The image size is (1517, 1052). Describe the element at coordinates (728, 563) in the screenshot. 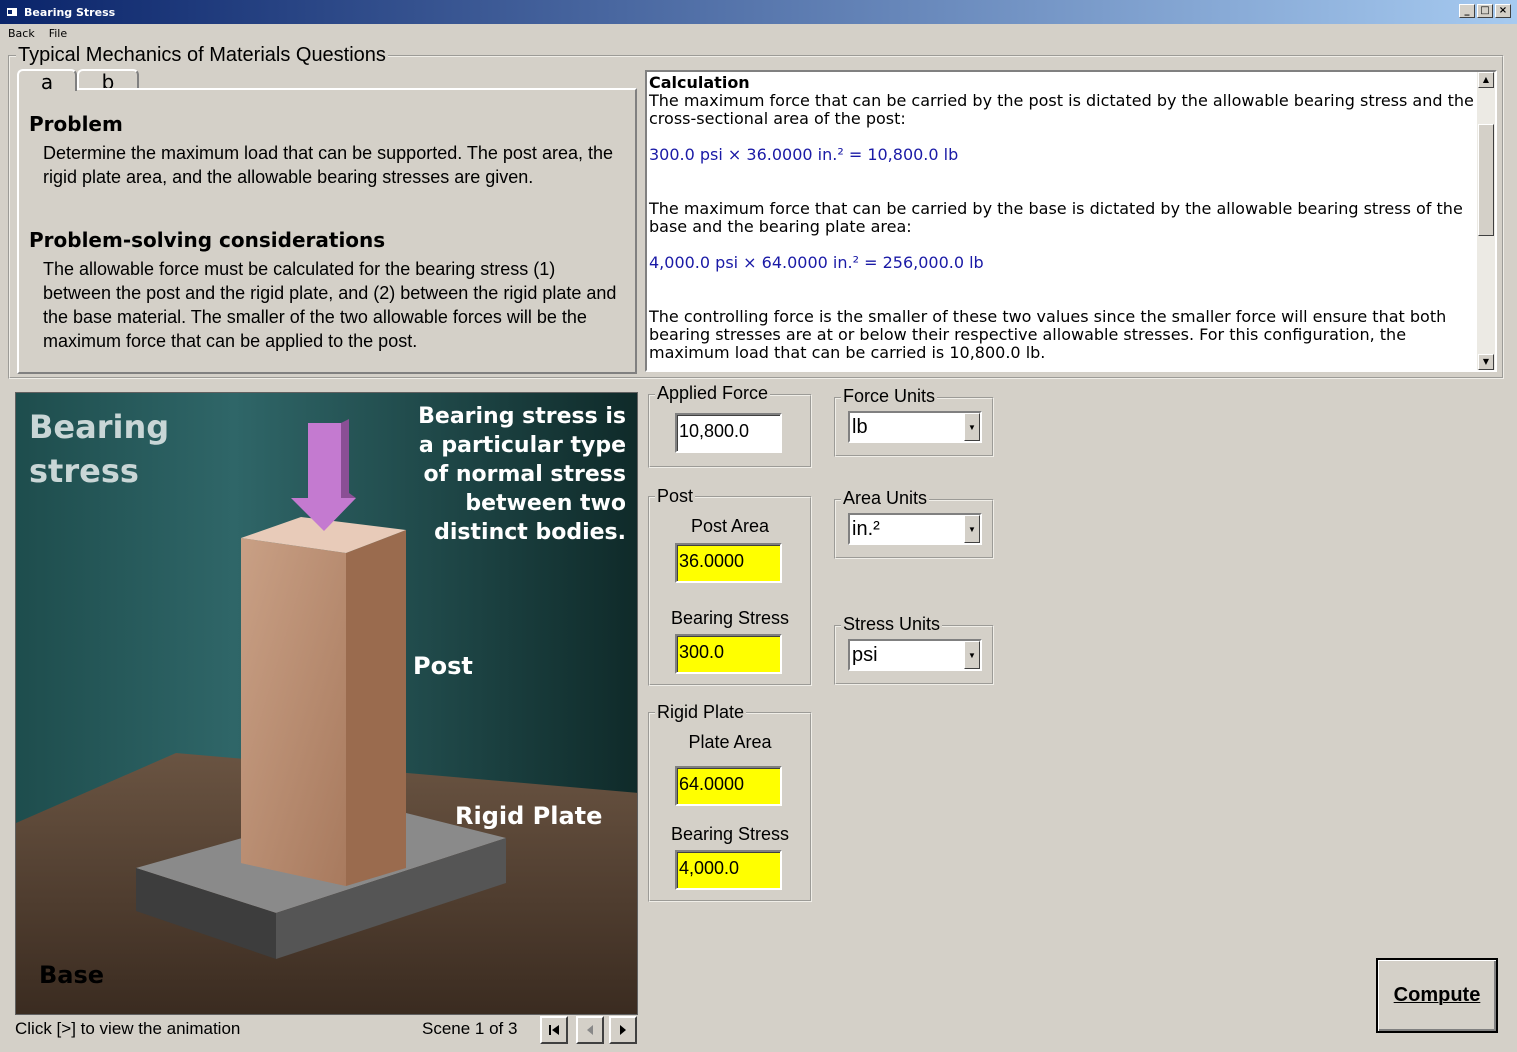

I see `post-area-input: 36.0000` at that location.